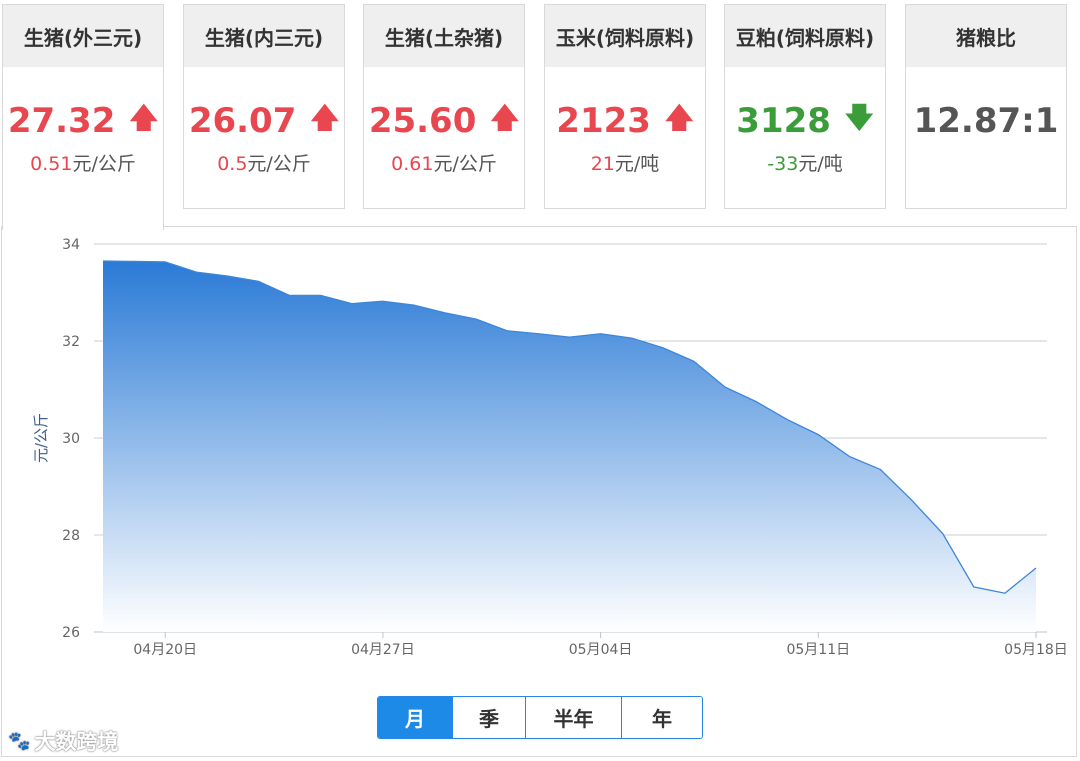 The width and height of the screenshot is (1080, 761). I want to click on card-change: -33元/吨, so click(805, 162).